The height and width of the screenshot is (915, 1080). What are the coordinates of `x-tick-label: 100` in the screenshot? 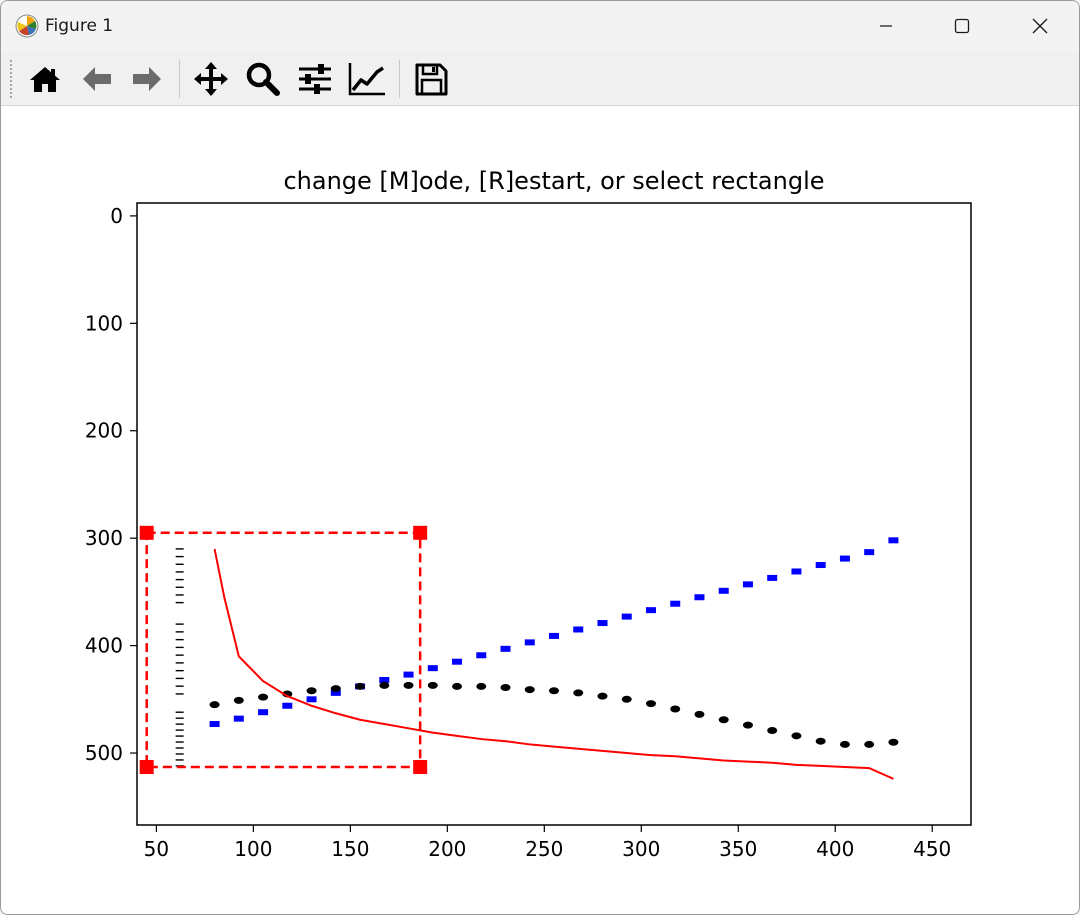 It's located at (253, 849).